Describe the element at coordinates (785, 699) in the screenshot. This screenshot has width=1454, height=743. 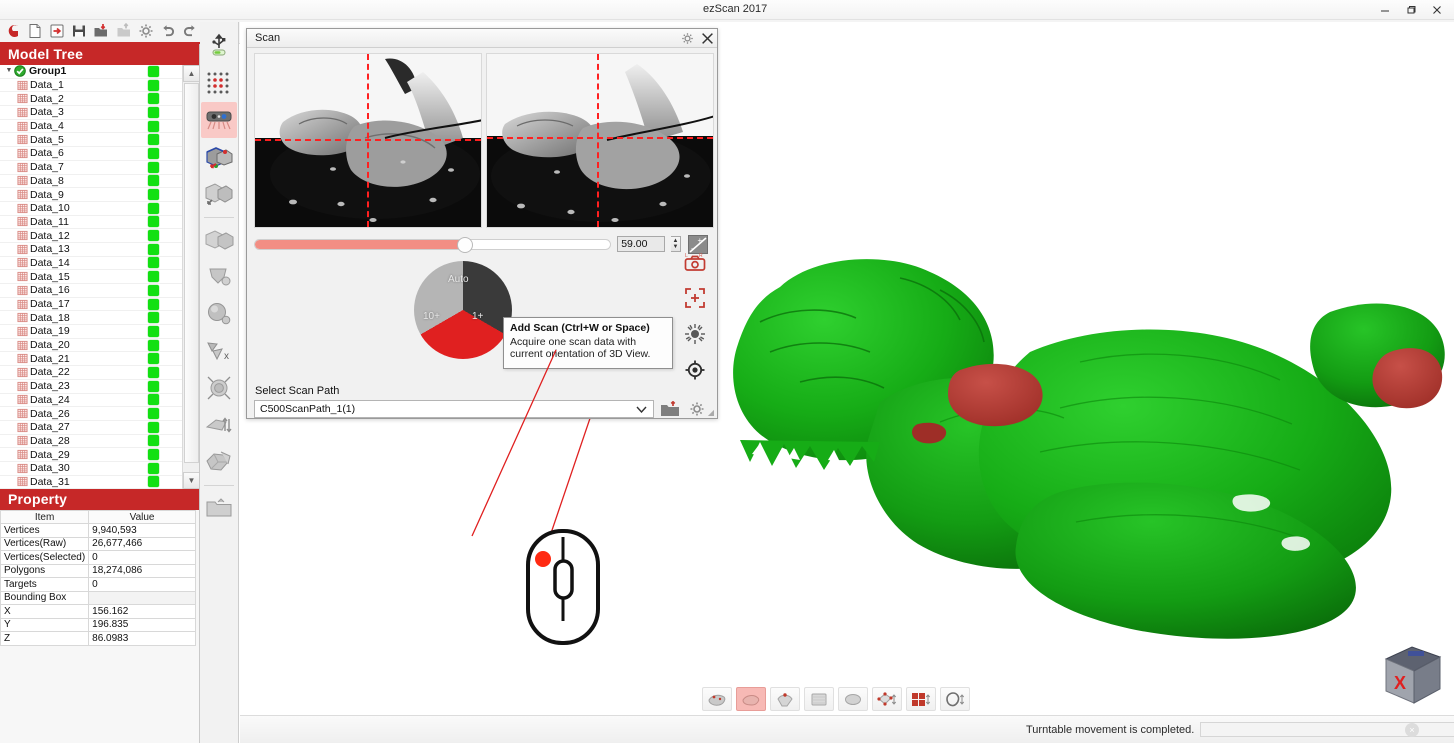
I see `render-wireframe-icon` at that location.